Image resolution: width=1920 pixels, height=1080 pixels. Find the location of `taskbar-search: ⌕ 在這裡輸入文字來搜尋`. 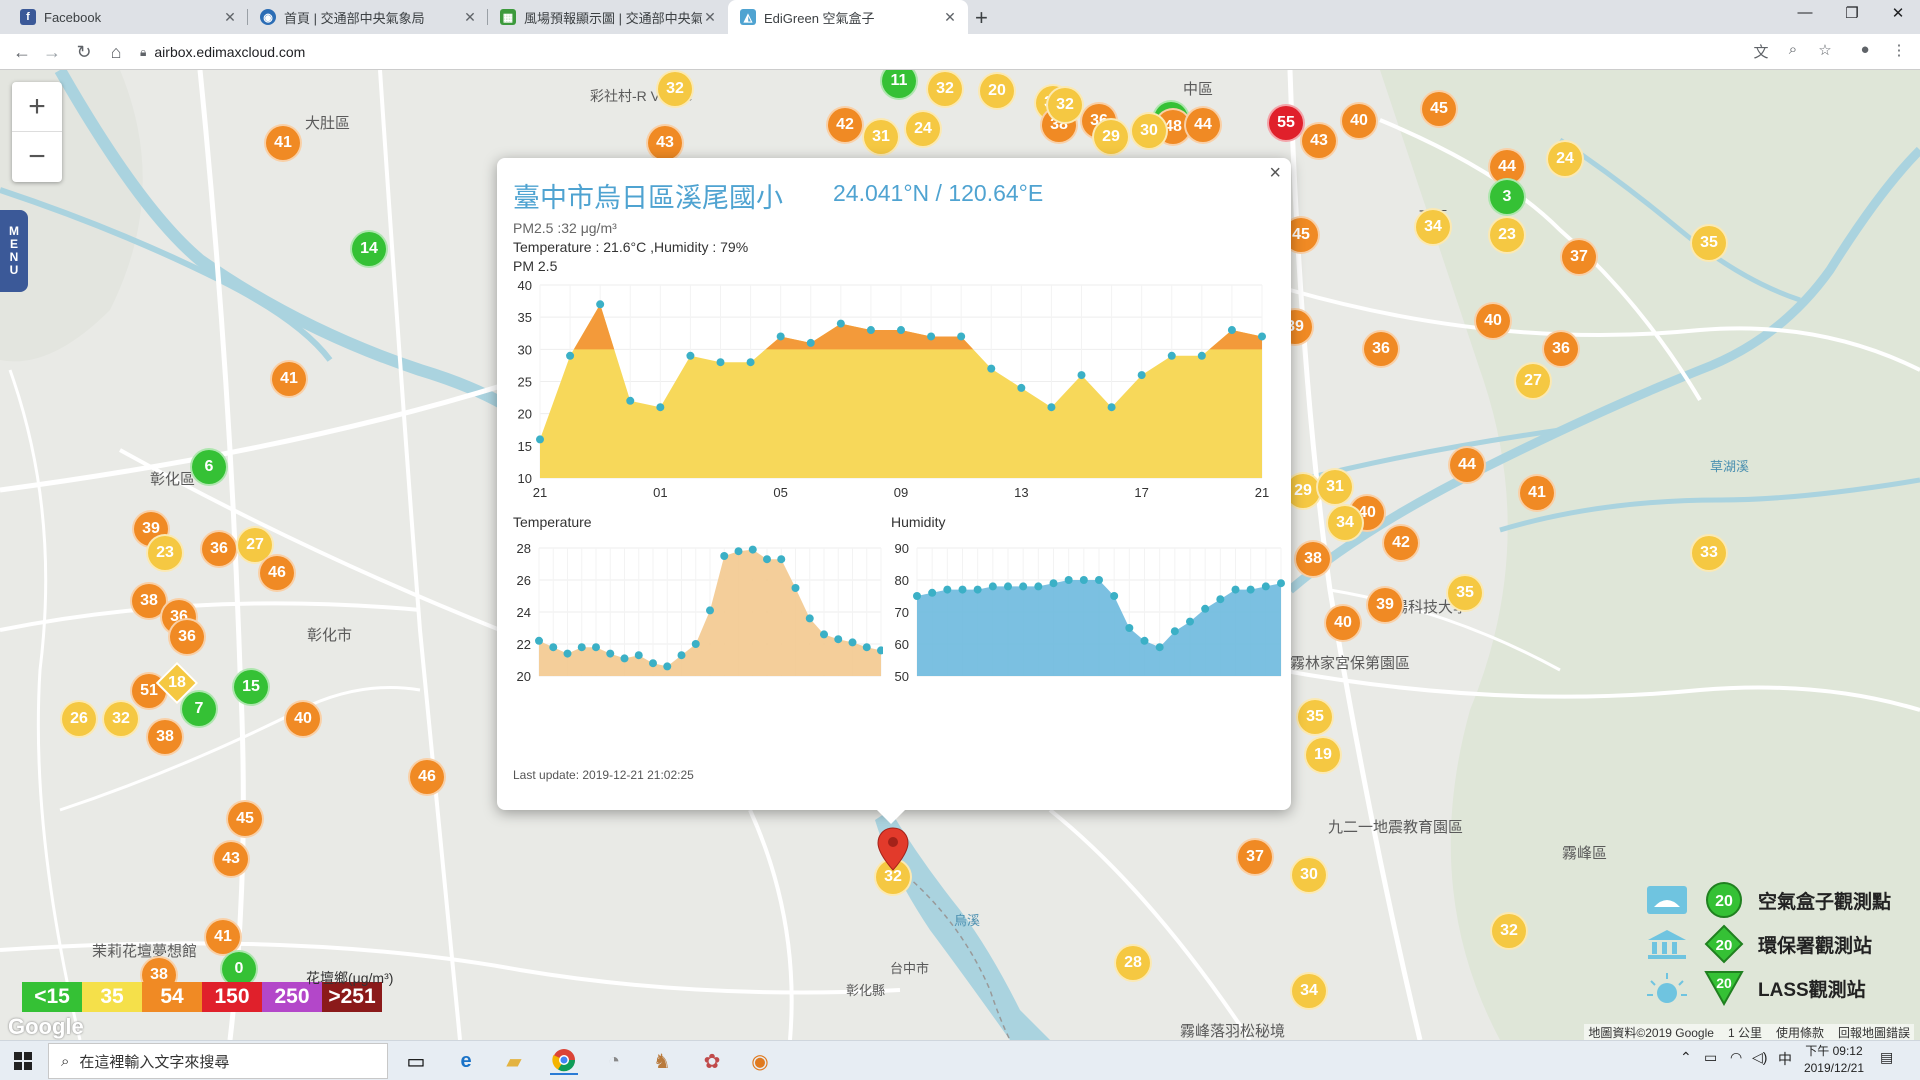

taskbar-search: ⌕ 在這裡輸入文字來搜尋 is located at coordinates (218, 1061).